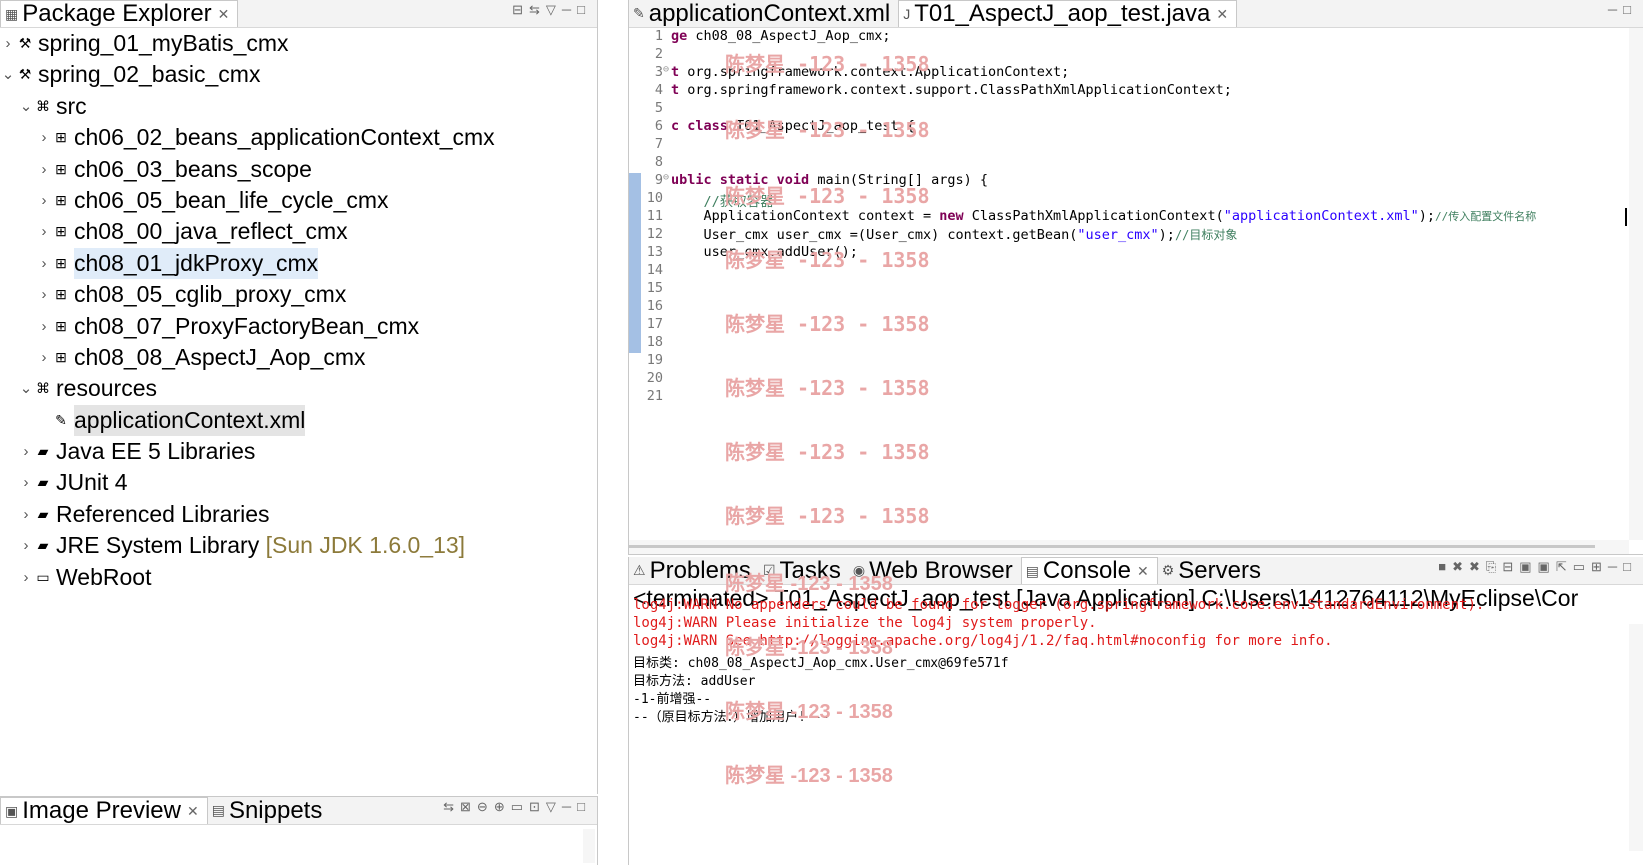  I want to click on tab-servers: ⚙ Servers, so click(1213, 570).